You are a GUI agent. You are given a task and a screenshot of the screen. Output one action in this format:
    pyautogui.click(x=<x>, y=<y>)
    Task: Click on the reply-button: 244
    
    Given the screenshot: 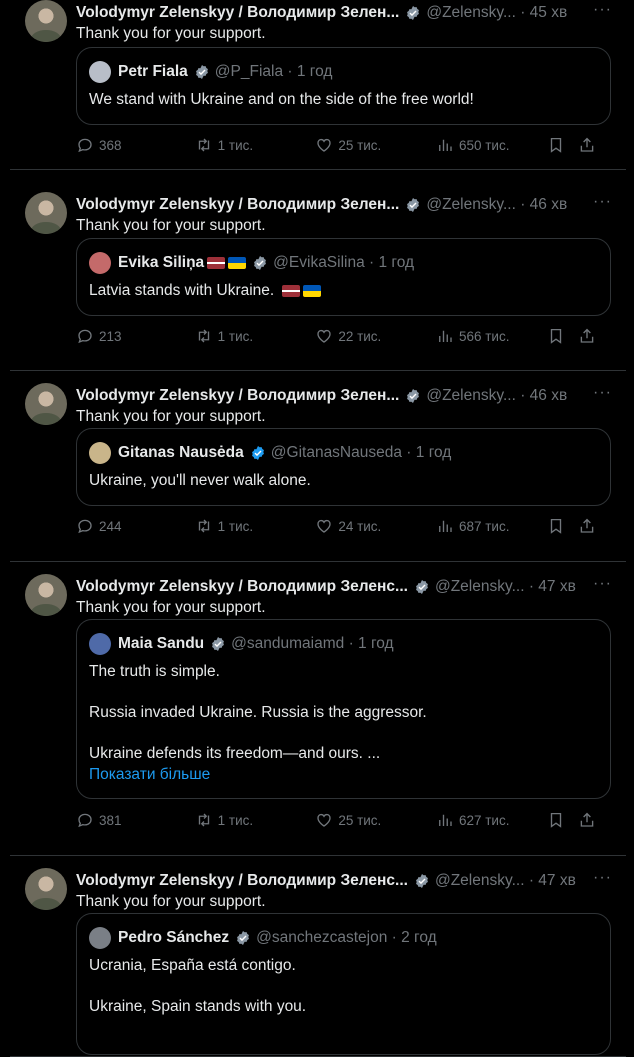 What is the action you would take?
    pyautogui.click(x=135, y=526)
    